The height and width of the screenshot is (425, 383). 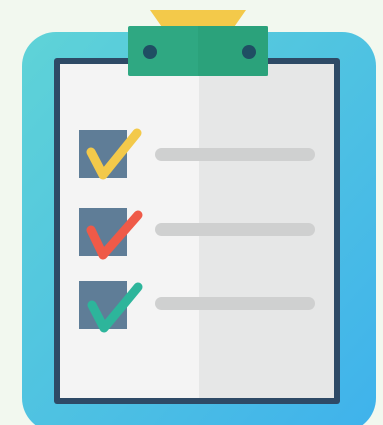 I want to click on clip-hole-right-icon, so click(x=249, y=52).